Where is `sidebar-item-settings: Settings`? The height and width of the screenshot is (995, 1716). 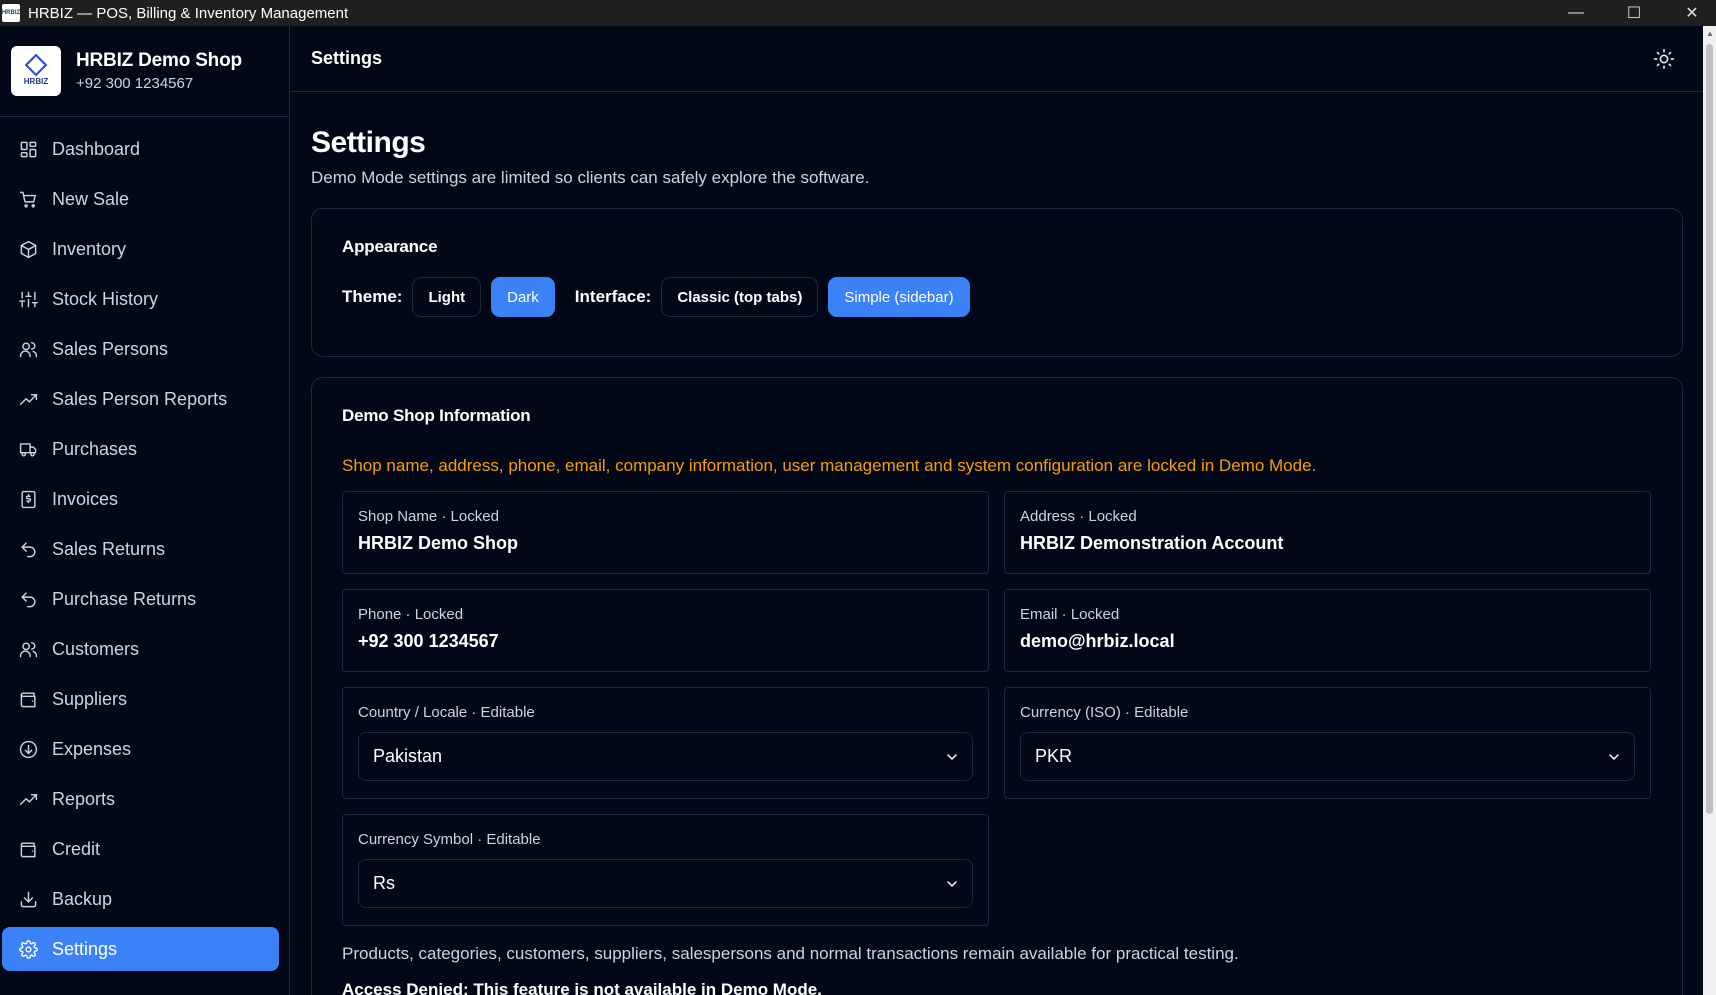
sidebar-item-settings: Settings is located at coordinates (140, 949).